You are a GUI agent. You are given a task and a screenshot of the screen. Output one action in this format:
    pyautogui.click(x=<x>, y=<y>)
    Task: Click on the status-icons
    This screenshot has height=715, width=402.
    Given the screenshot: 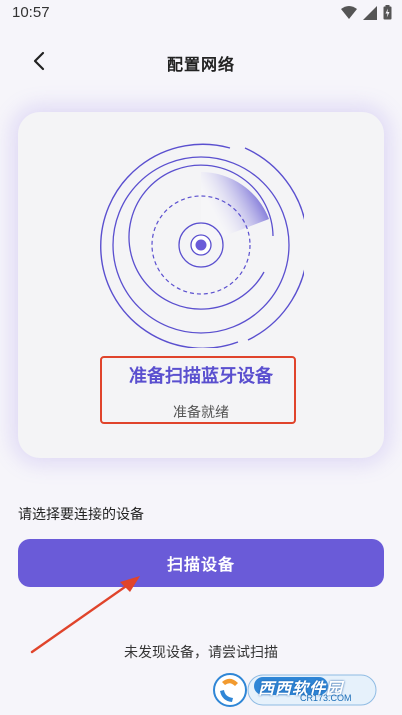 What is the action you would take?
    pyautogui.click(x=366, y=14)
    